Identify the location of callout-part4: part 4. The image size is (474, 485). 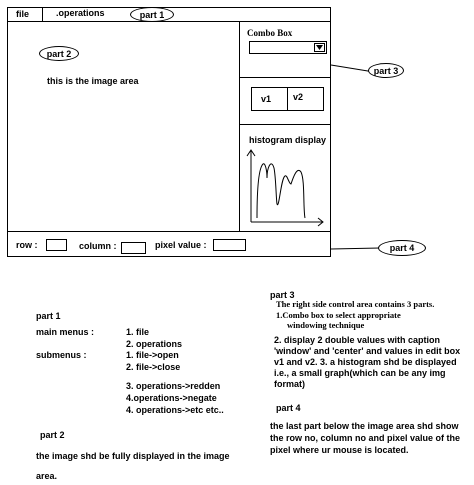
(402, 248).